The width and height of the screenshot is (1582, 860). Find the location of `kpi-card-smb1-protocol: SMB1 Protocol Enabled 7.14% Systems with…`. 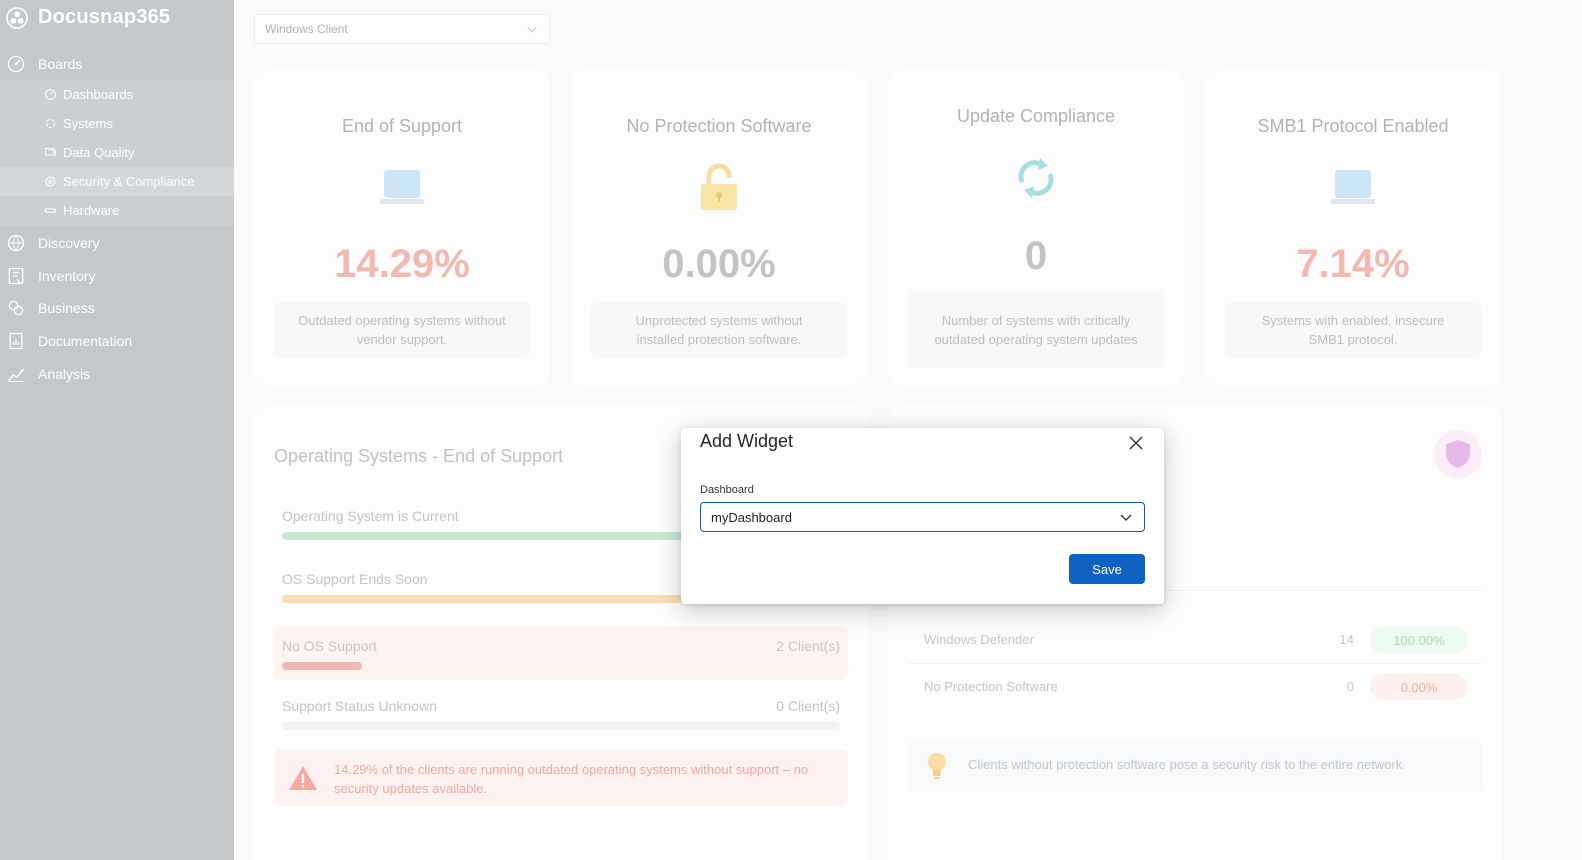

kpi-card-smb1-protocol: SMB1 Protocol Enabled 7.14% Systems with… is located at coordinates (1353, 228).